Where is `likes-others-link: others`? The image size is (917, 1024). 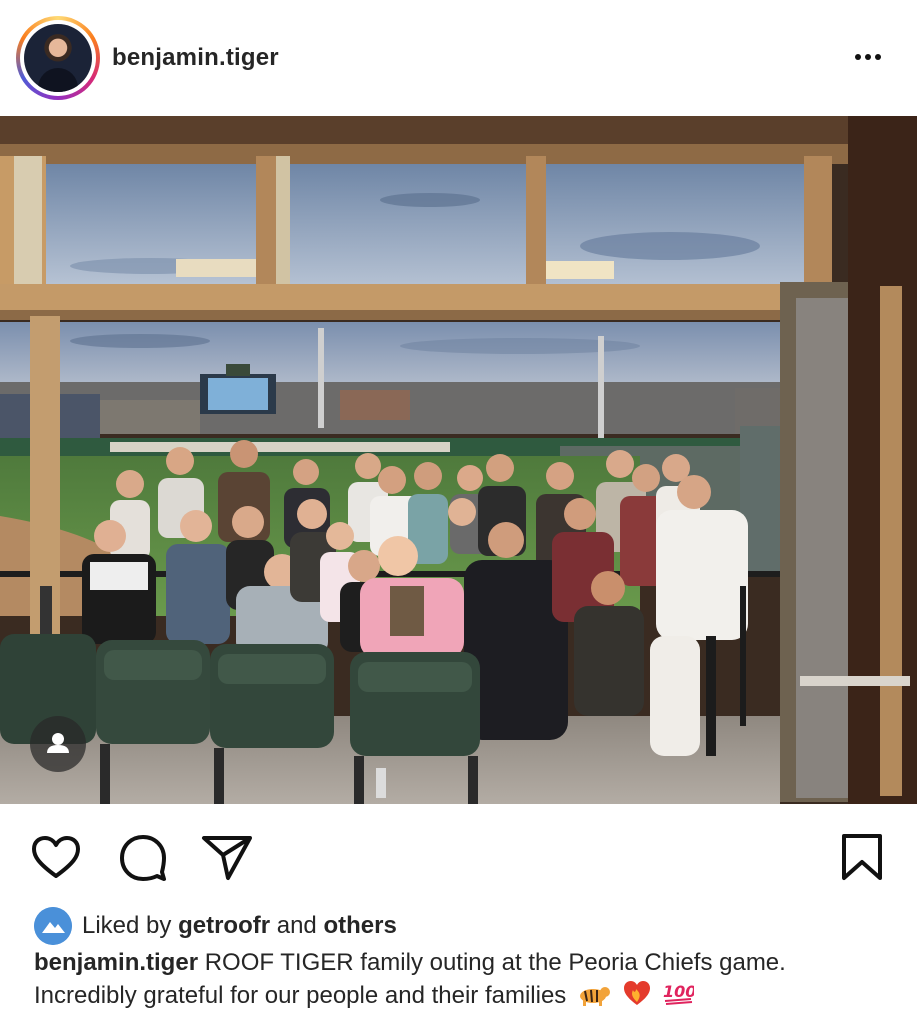
likes-others-link: others is located at coordinates (359, 926).